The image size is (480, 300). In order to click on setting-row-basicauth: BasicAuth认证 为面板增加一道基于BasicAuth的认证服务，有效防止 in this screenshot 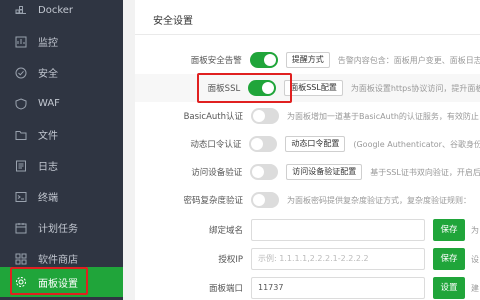, I will do `click(307, 116)`.